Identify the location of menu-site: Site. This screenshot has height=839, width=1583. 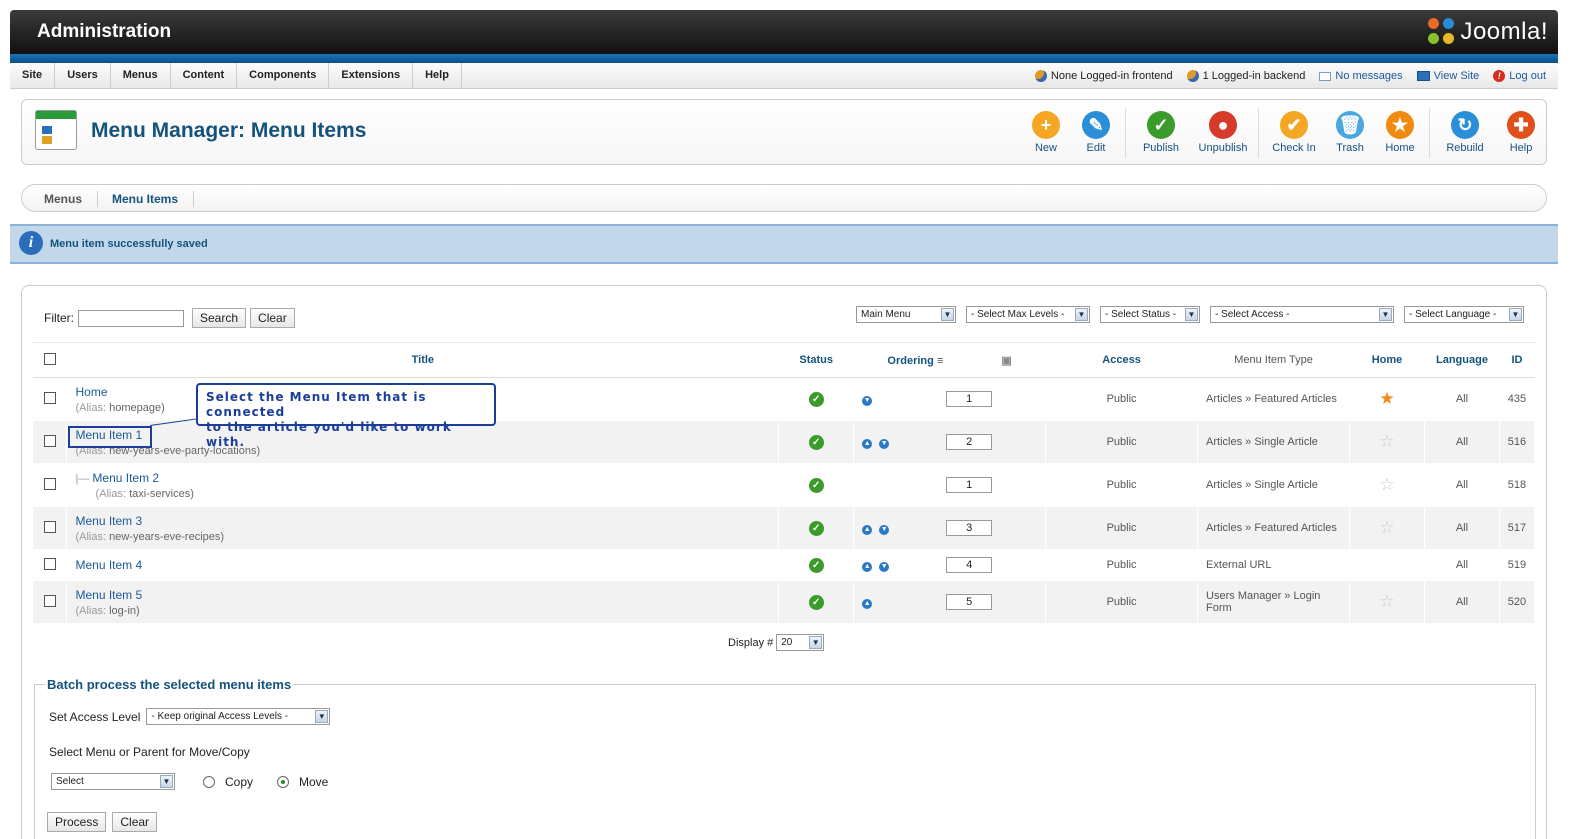
(33, 76).